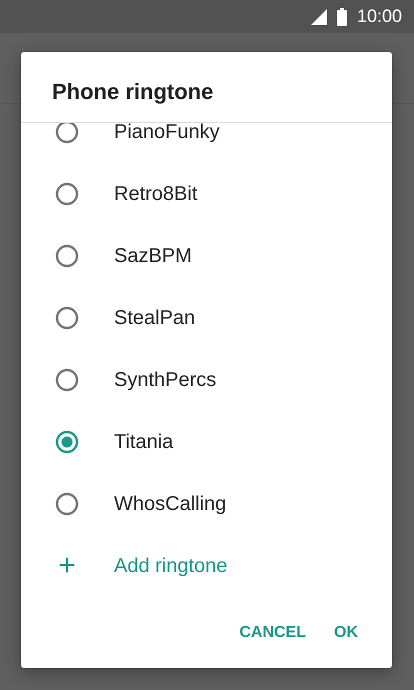  Describe the element at coordinates (206, 566) in the screenshot. I see `add-ringtone-item: + Add ringtone` at that location.